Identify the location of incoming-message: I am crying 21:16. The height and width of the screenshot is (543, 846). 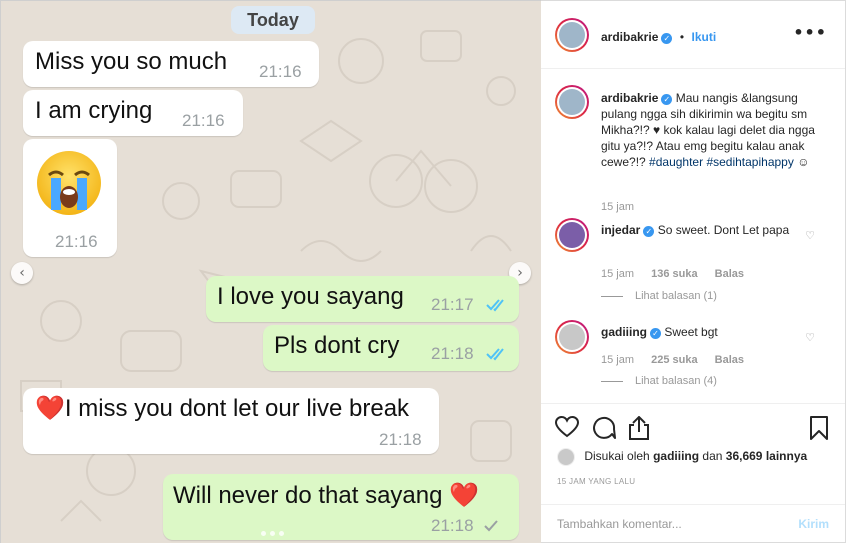
(133, 113).